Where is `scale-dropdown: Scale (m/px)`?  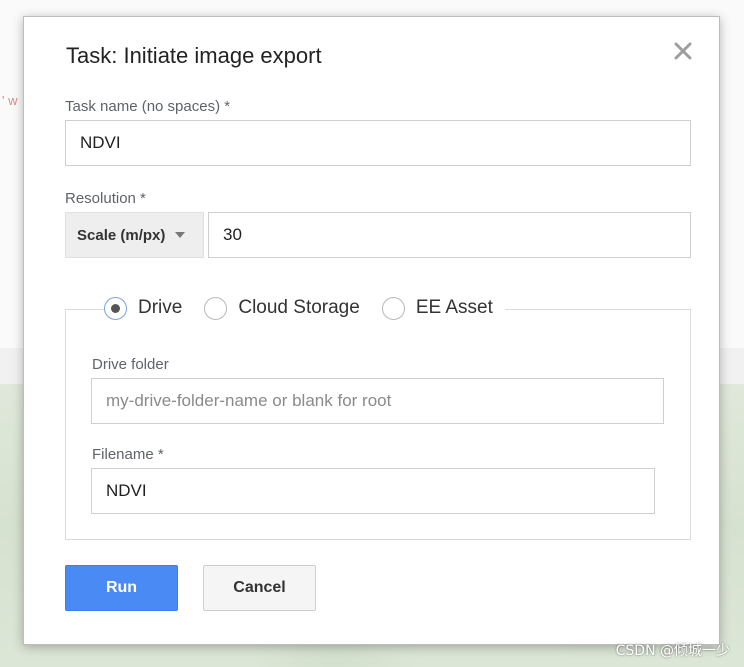
scale-dropdown: Scale (m/px) is located at coordinates (134, 235).